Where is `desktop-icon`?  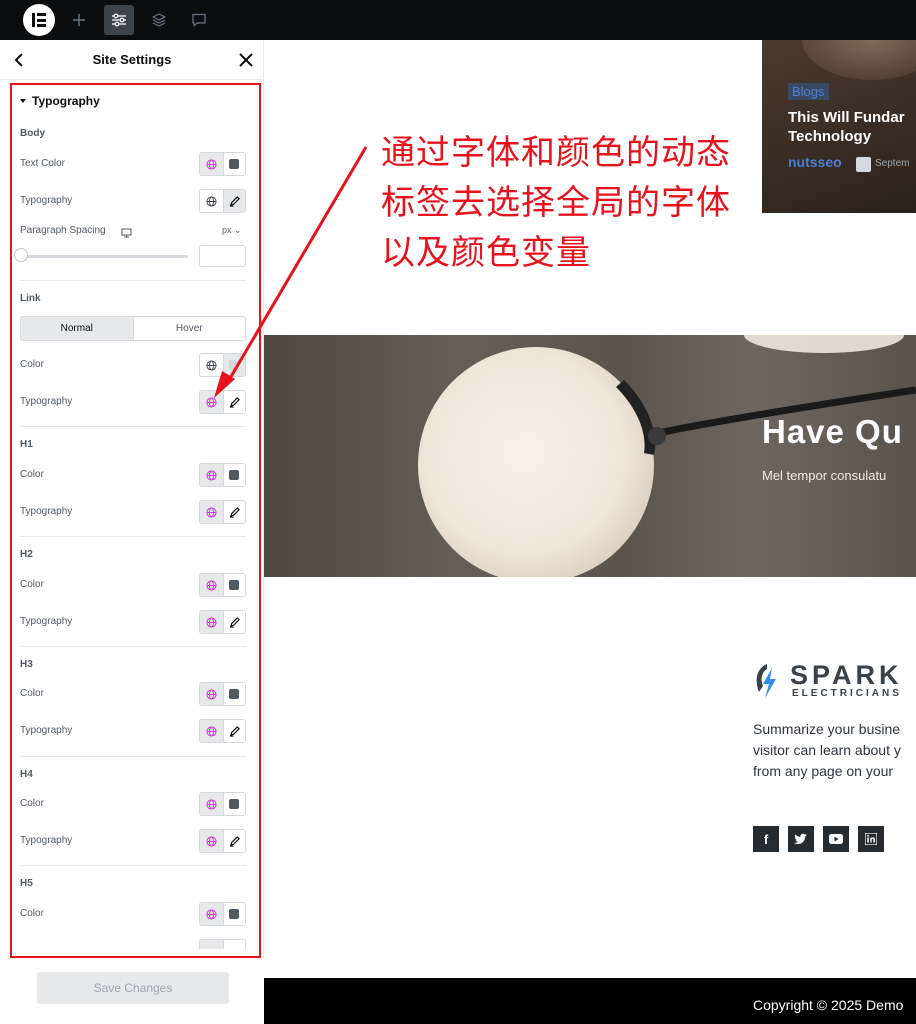
desktop-icon is located at coordinates (126, 234).